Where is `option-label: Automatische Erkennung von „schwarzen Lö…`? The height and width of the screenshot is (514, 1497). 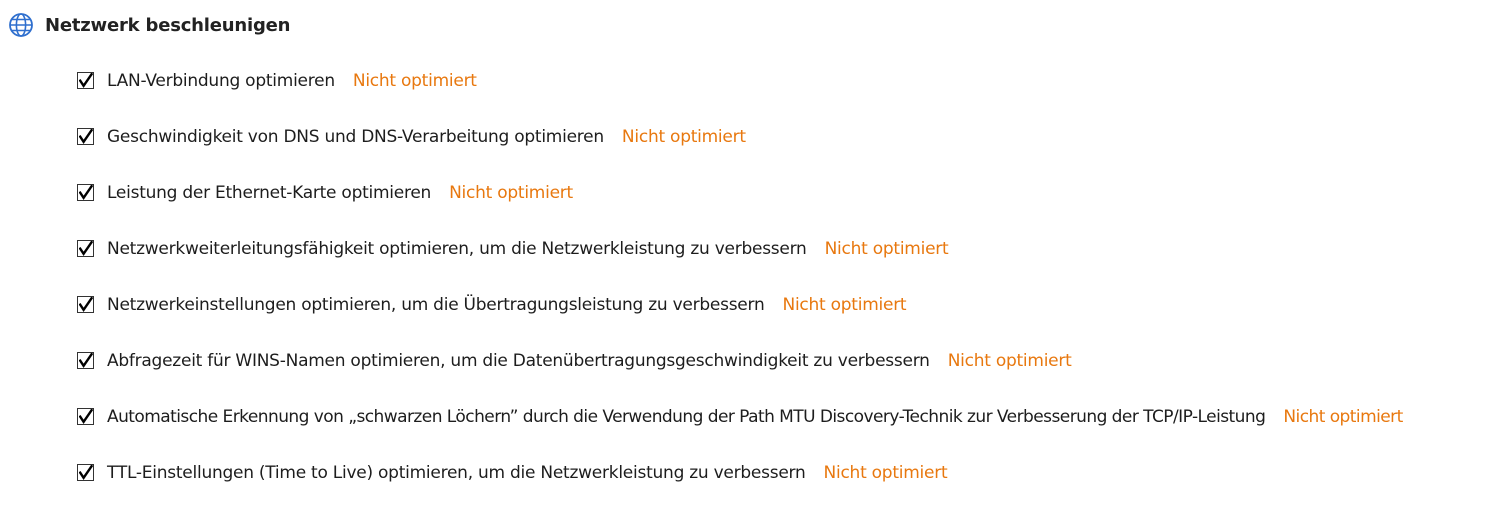 option-label: Automatische Erkennung von „schwarzen Lö… is located at coordinates (686, 417).